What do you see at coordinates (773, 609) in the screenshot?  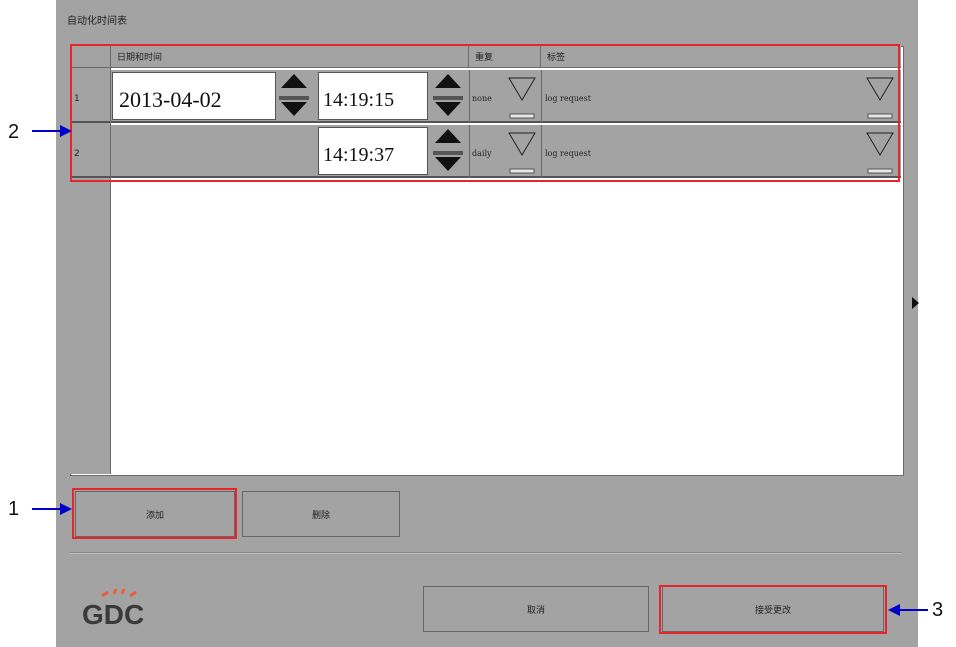 I see `accept-changes-button: 接受更改` at bounding box center [773, 609].